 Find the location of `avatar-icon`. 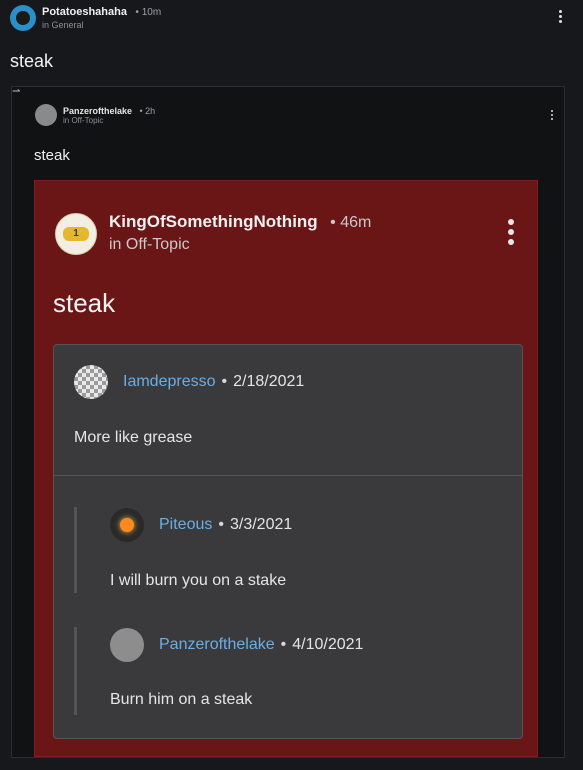

avatar-icon is located at coordinates (23, 18).